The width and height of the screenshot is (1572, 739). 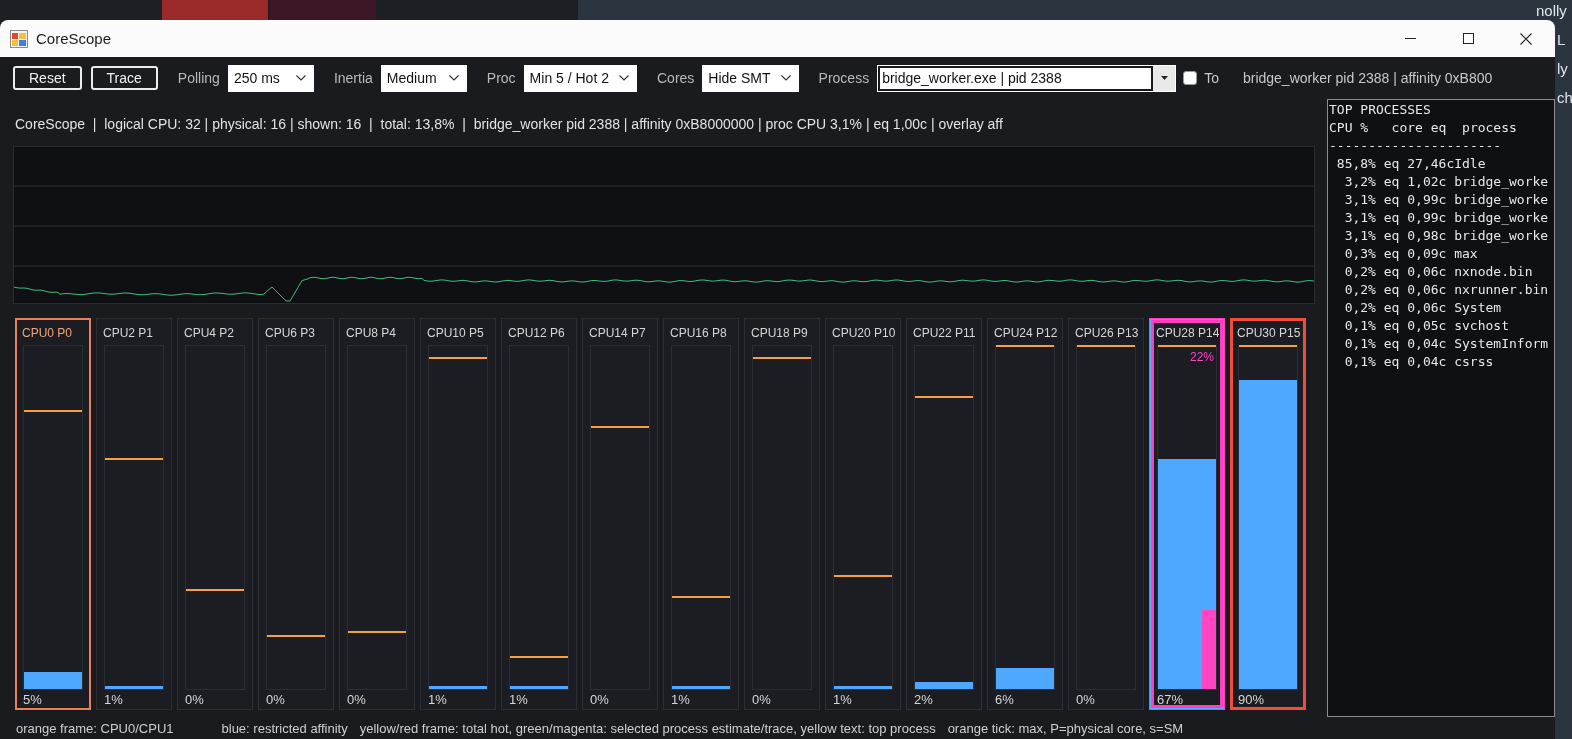 What do you see at coordinates (864, 333) in the screenshot?
I see `core-label: CPU20 P10` at bounding box center [864, 333].